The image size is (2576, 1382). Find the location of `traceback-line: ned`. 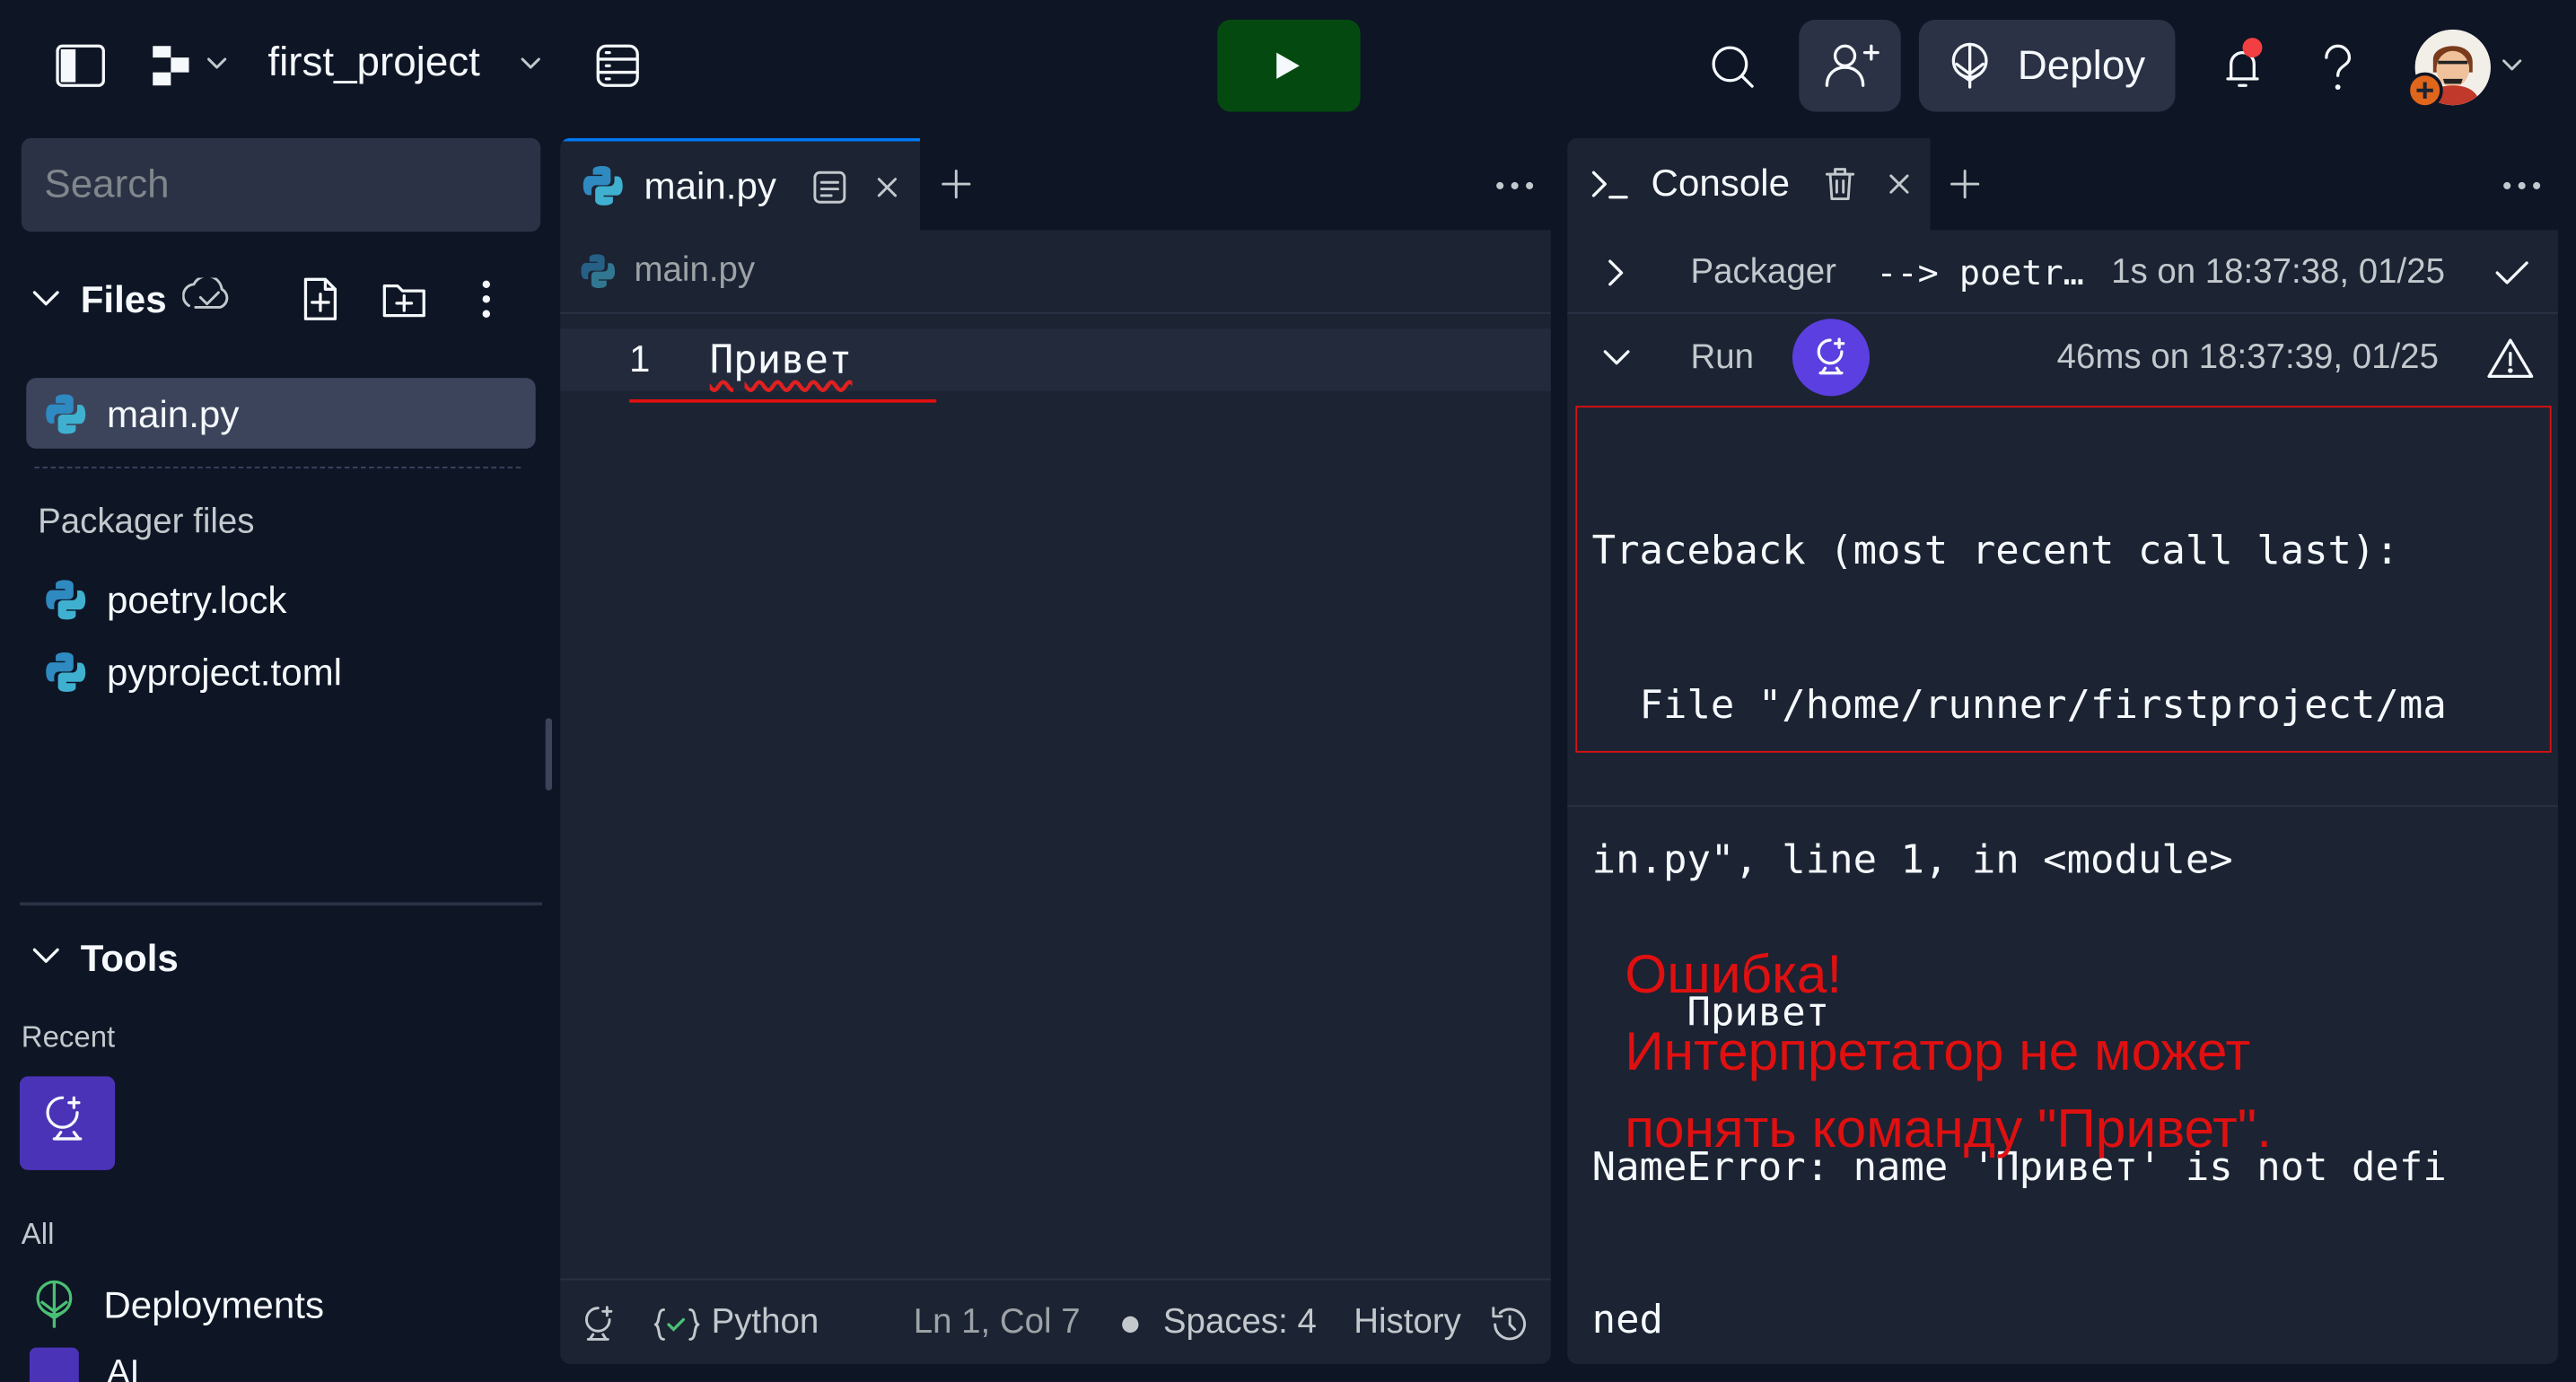

traceback-line: ned is located at coordinates (1627, 1320).